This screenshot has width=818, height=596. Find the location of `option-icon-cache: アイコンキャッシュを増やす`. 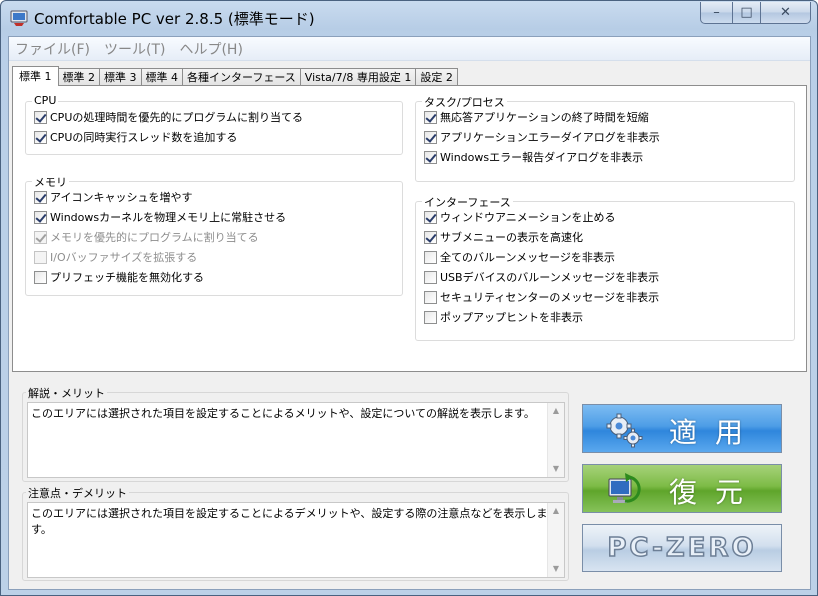

option-icon-cache: アイコンキャッシュを増やす is located at coordinates (113, 197).